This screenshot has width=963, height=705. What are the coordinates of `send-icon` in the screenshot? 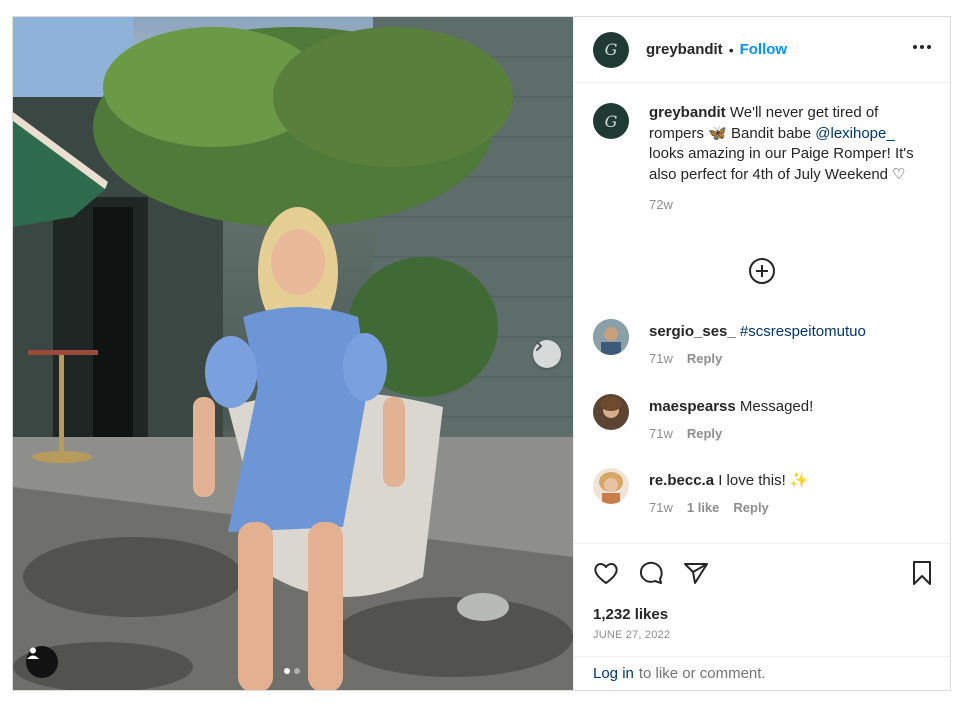 It's located at (696, 573).